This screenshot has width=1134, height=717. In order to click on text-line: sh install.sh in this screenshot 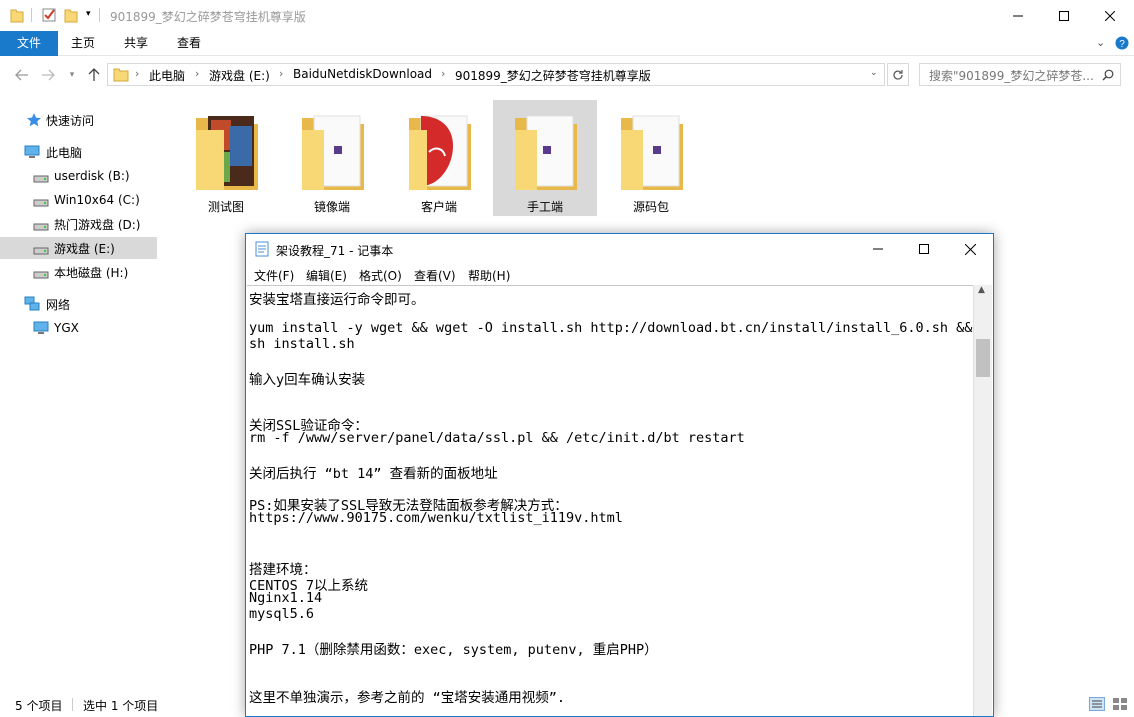, I will do `click(302, 344)`.